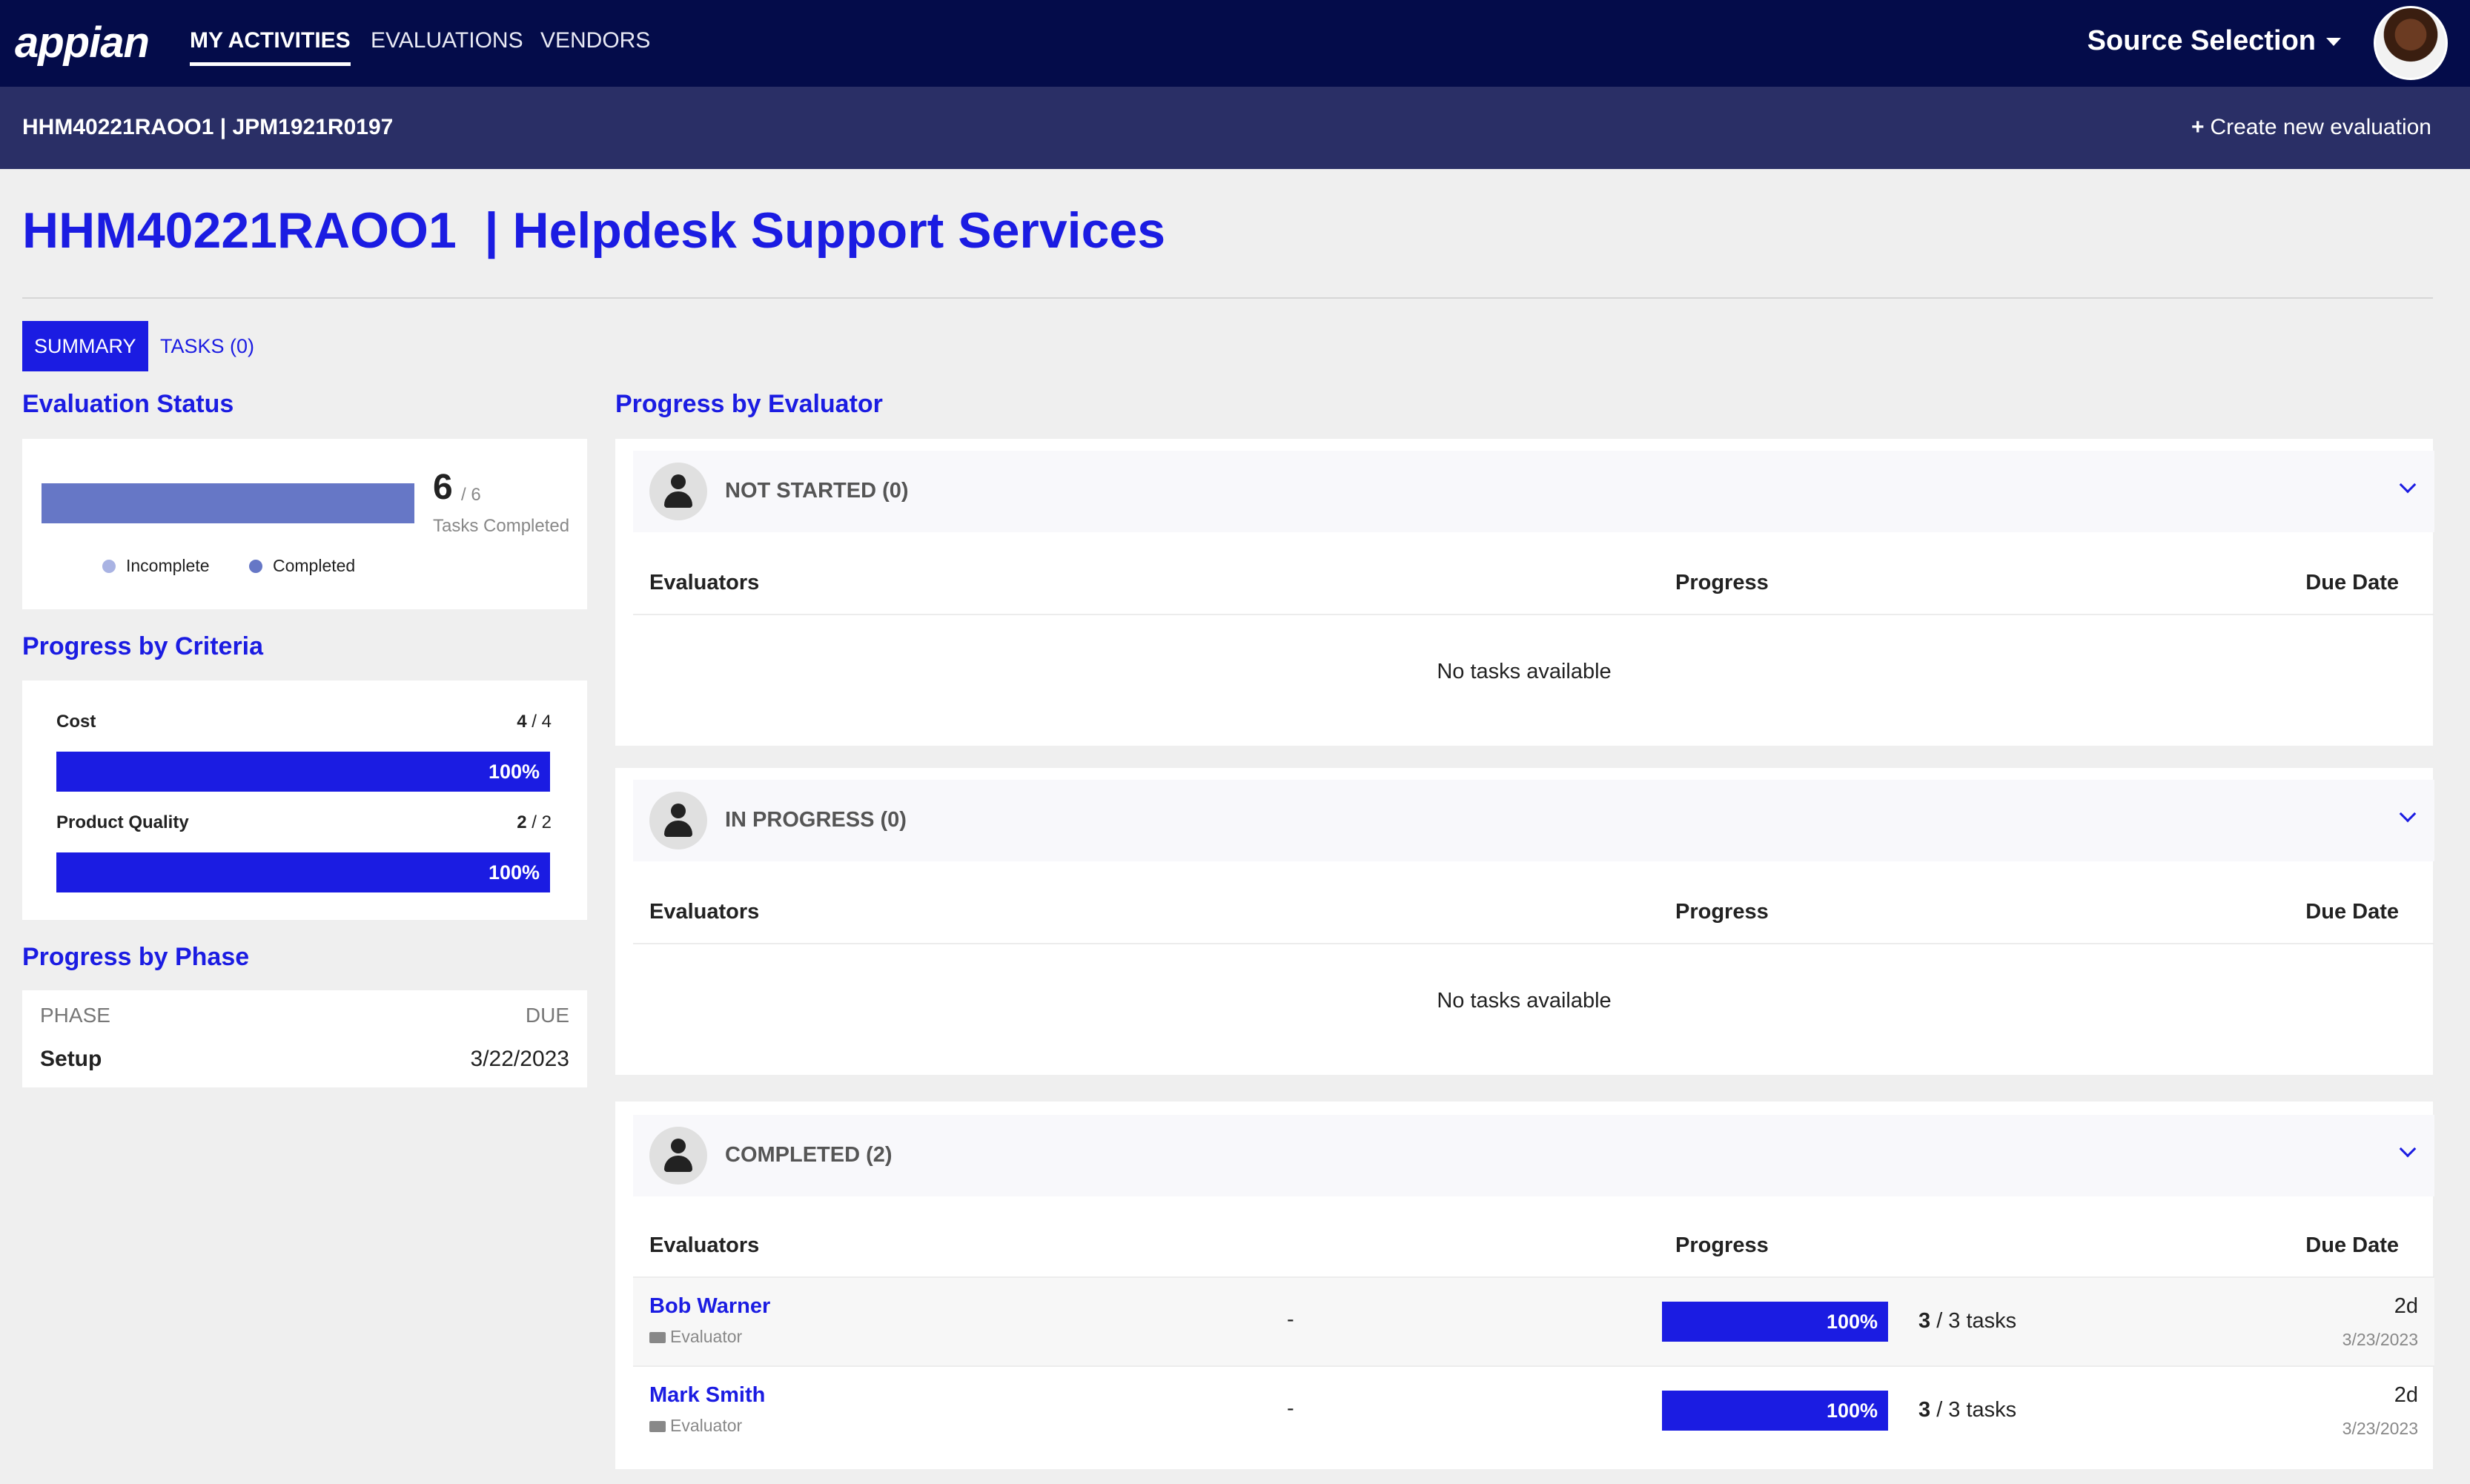 The width and height of the screenshot is (2470, 1484). Describe the element at coordinates (136, 957) in the screenshot. I see `progress-by-phase-title: Progress by Phase` at that location.